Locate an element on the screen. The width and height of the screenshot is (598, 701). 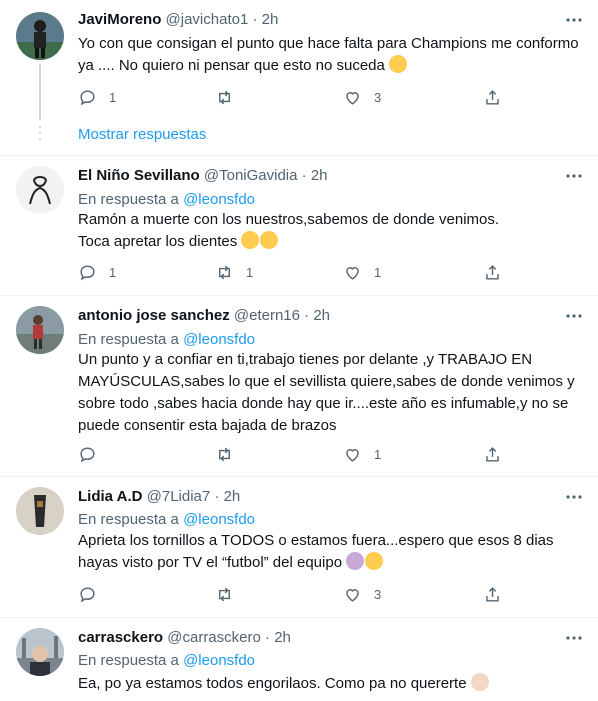
tweet-header: El Niño Sevillano @ToniGavidia · 2h is located at coordinates (318, 176).